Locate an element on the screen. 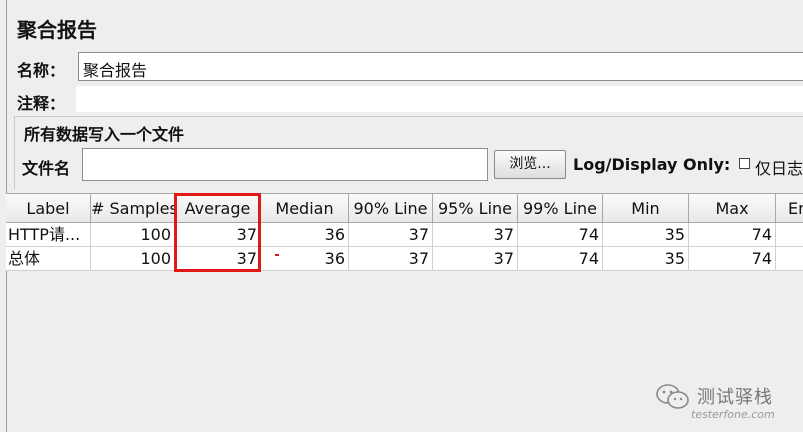 The height and width of the screenshot is (432, 803). column-header-95-line: 95% Line is located at coordinates (475, 208).